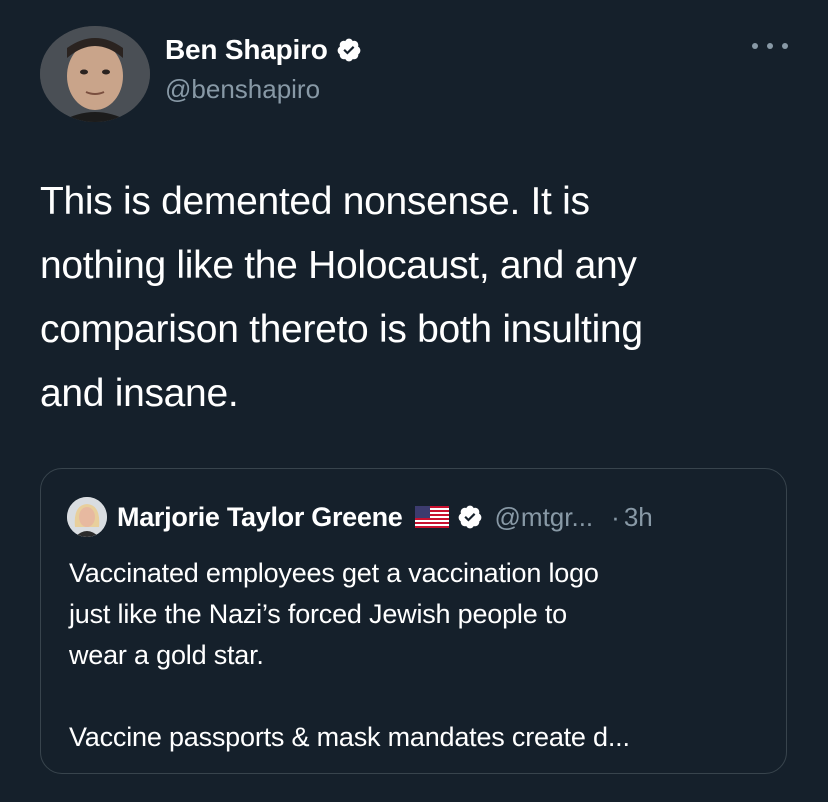  I want to click on quoted-tweet-time: 3h, so click(638, 517).